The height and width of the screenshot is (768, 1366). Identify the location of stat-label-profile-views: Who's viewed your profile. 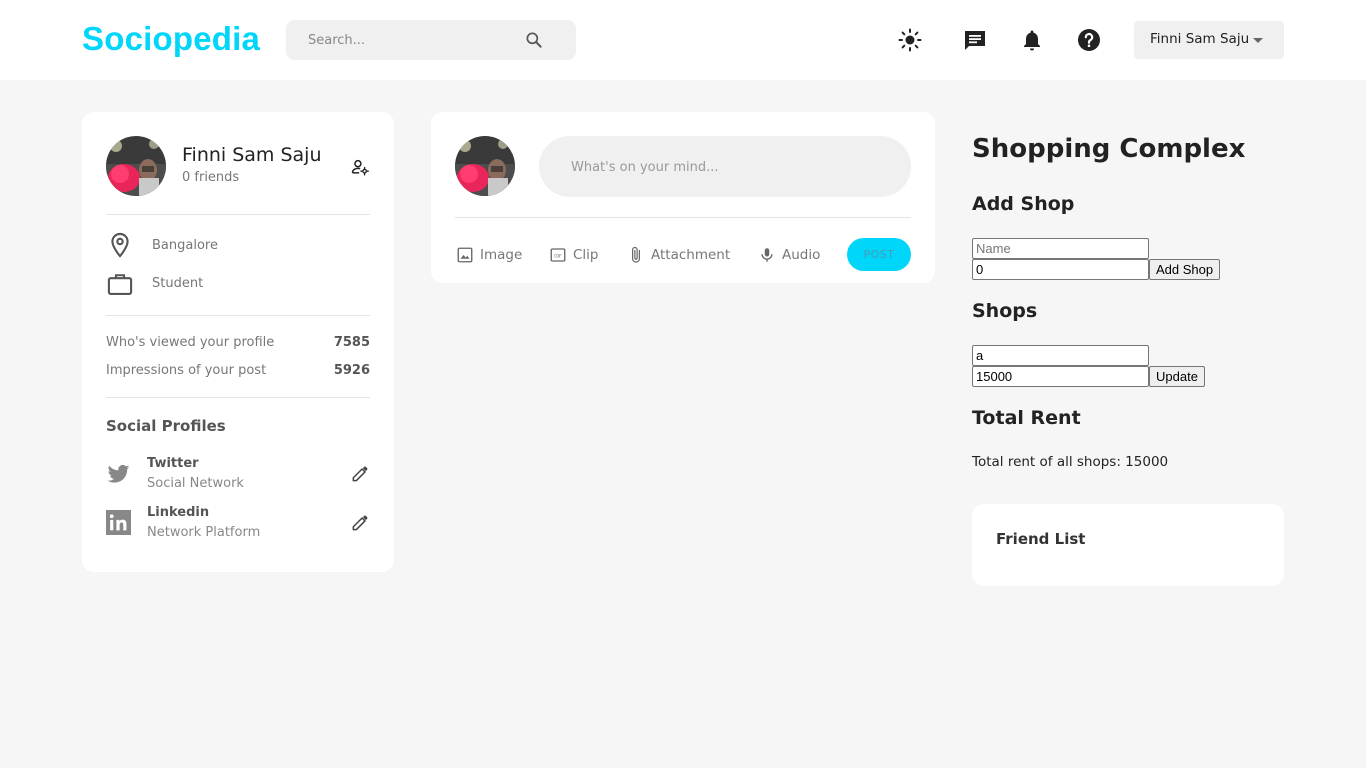
(190, 342).